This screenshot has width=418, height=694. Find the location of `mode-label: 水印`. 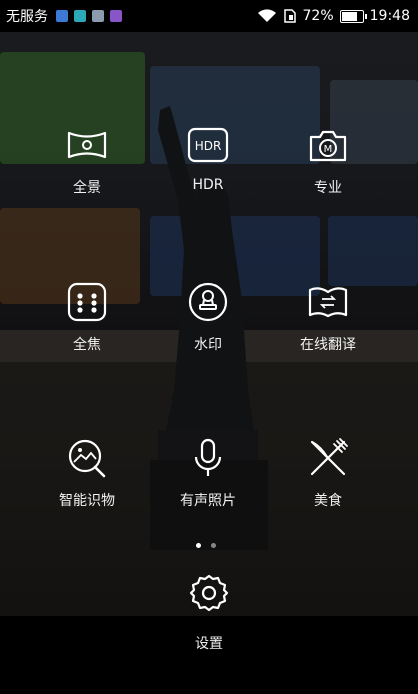

mode-label: 水印 is located at coordinates (208, 345).